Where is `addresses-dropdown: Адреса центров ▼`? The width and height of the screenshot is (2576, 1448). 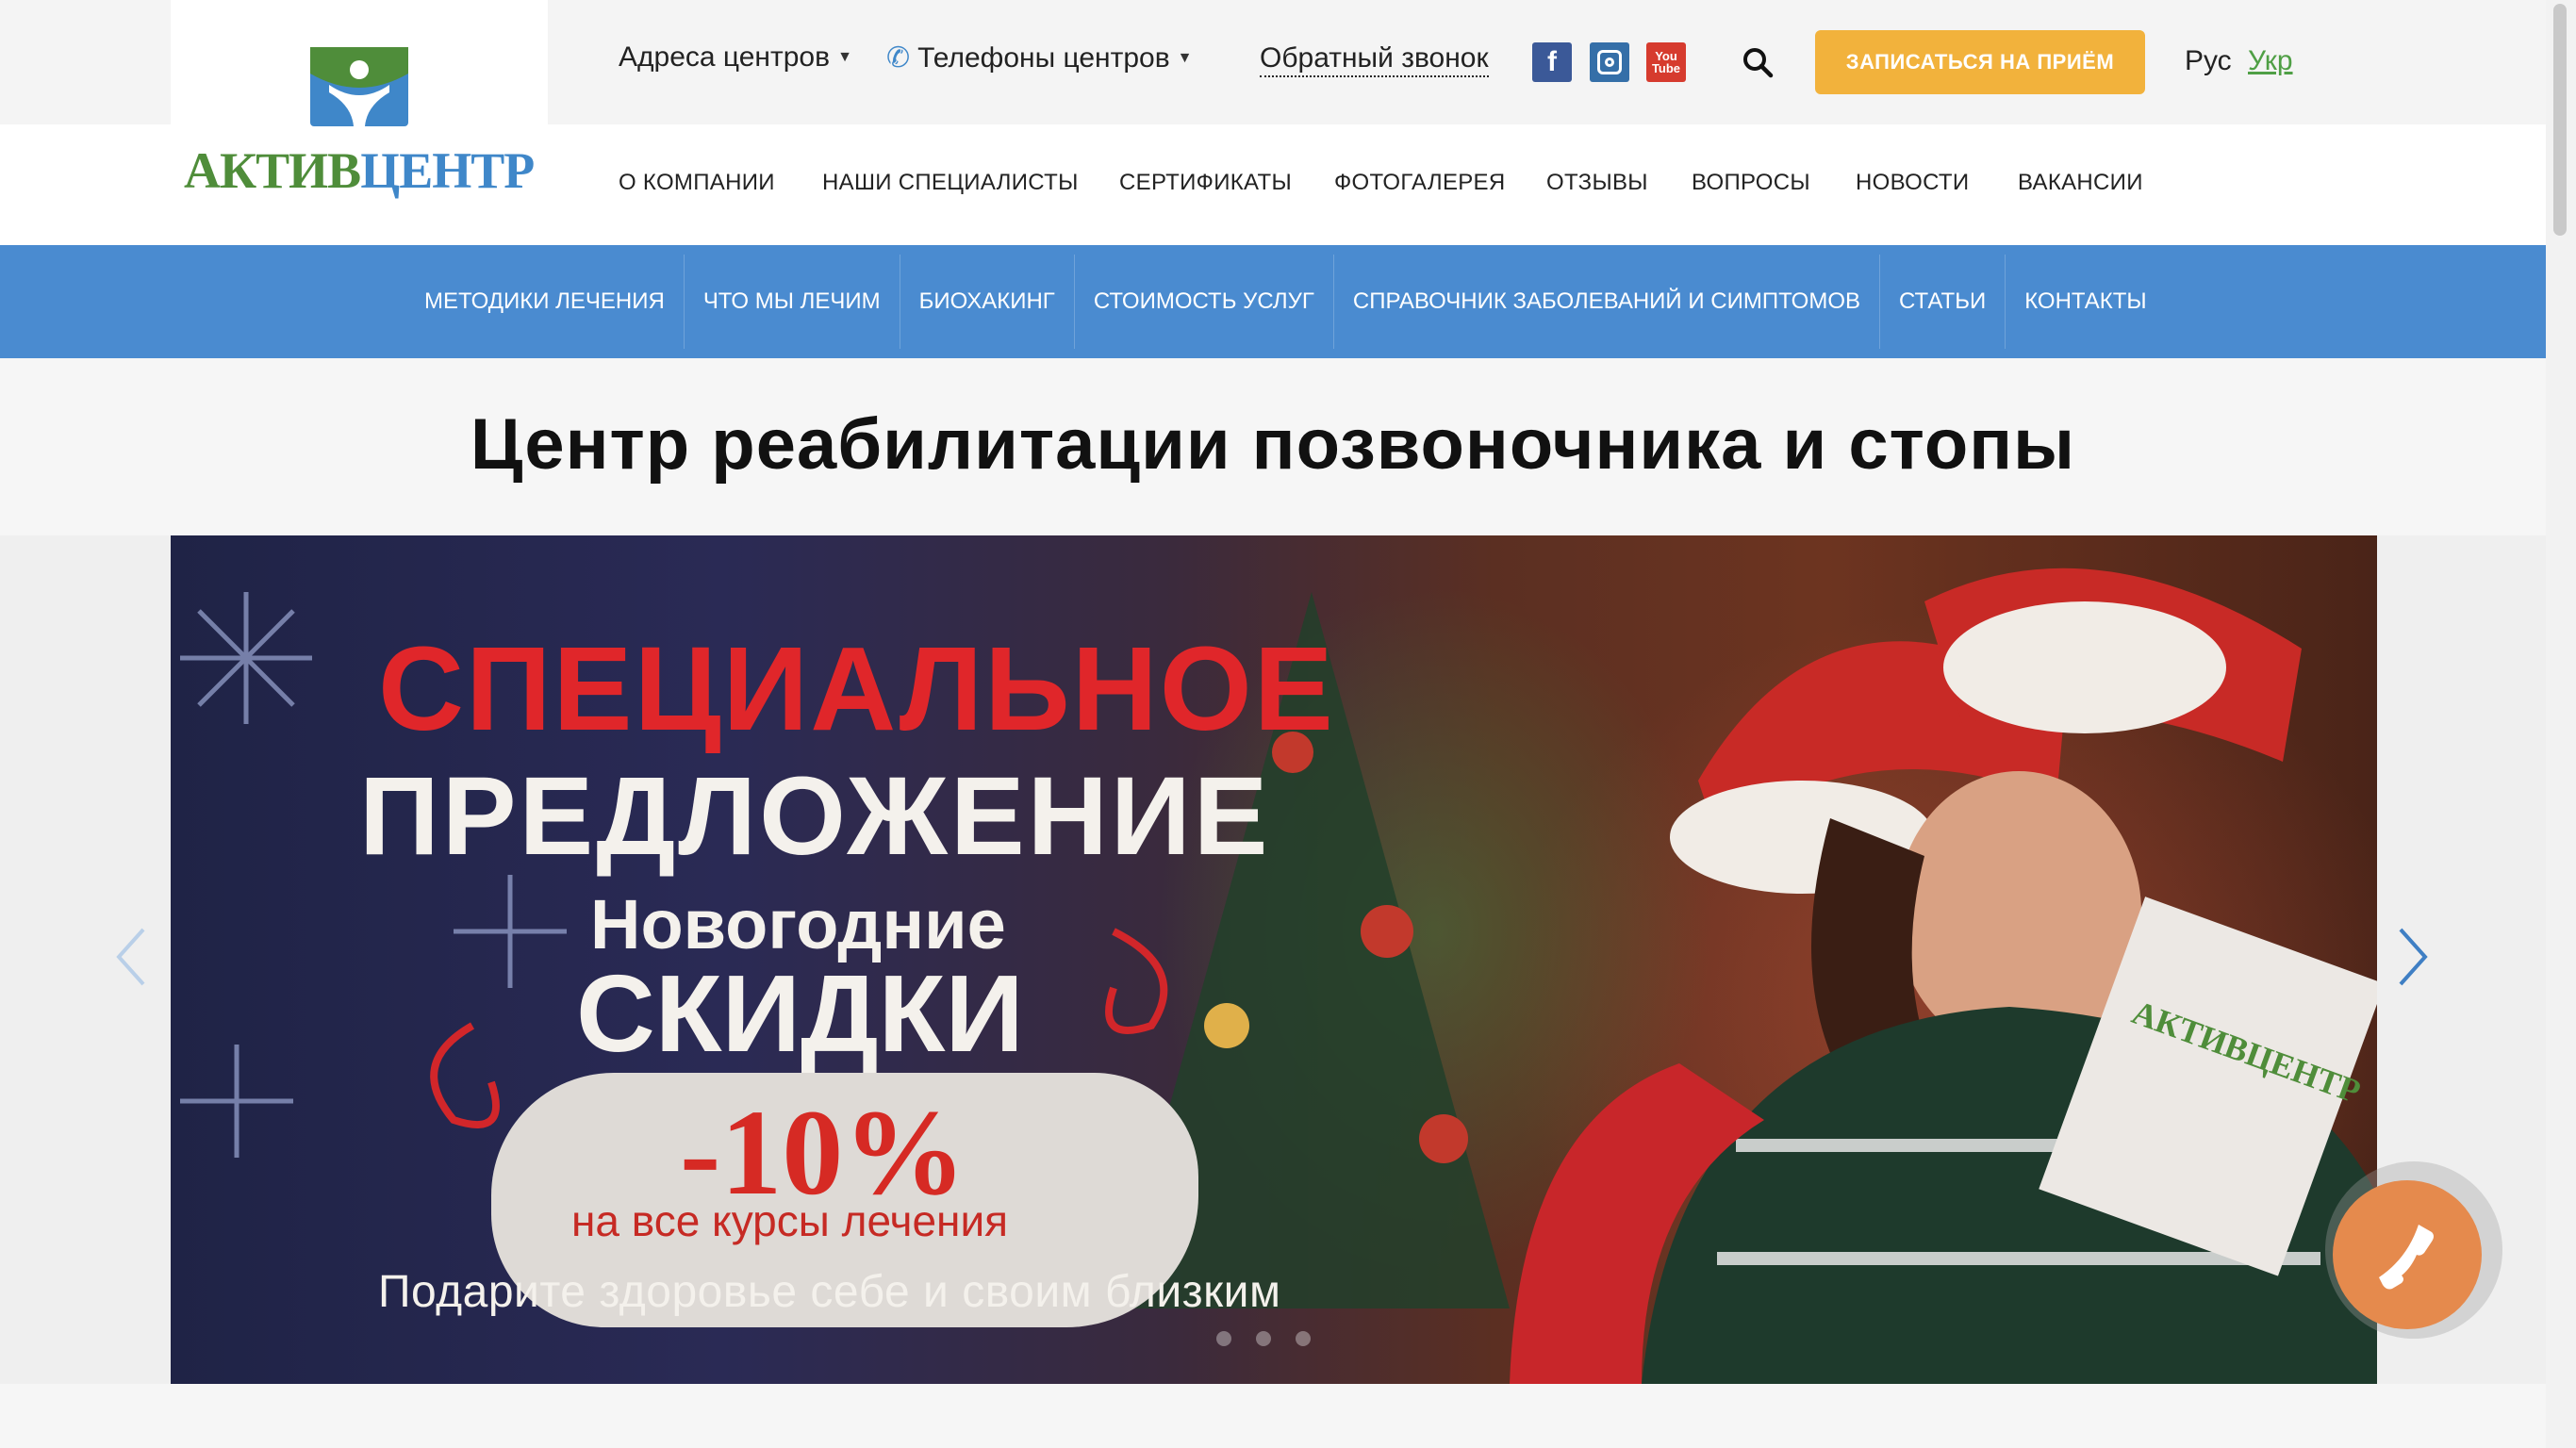
addresses-dropdown: Адреса центров ▼ is located at coordinates (735, 57).